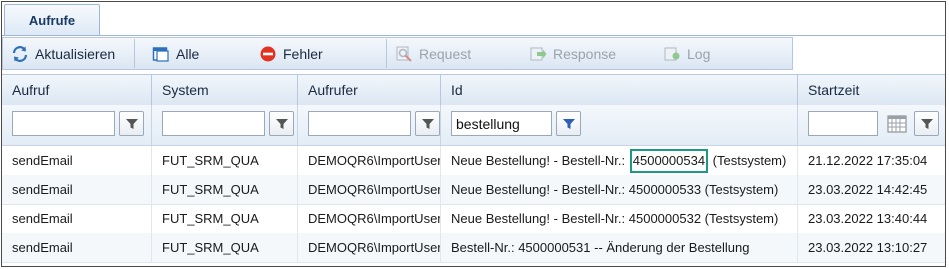 The width and height of the screenshot is (949, 269). What do you see at coordinates (52, 19) in the screenshot?
I see `tab-aufrufe: Aufrufe` at bounding box center [52, 19].